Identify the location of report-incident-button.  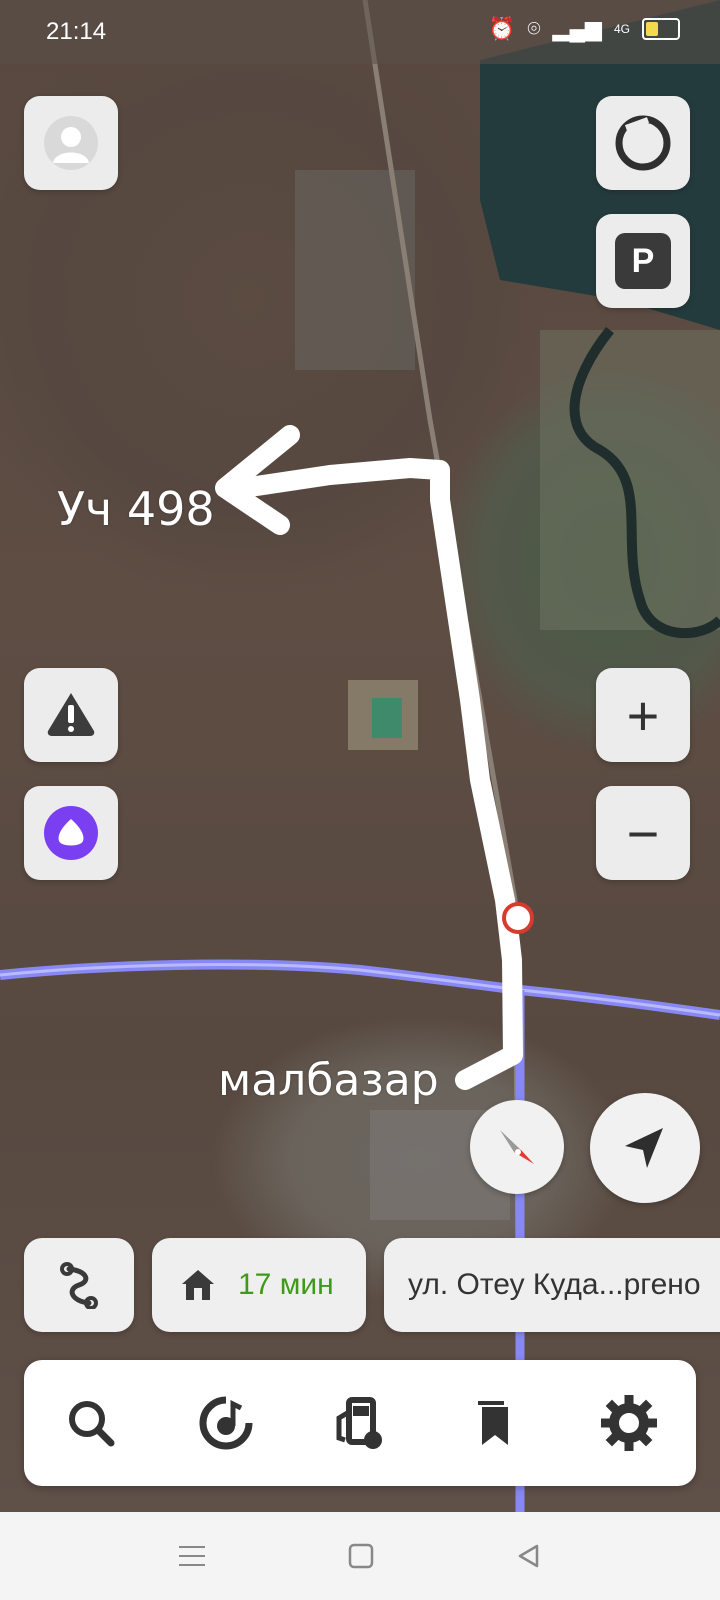
(71, 715).